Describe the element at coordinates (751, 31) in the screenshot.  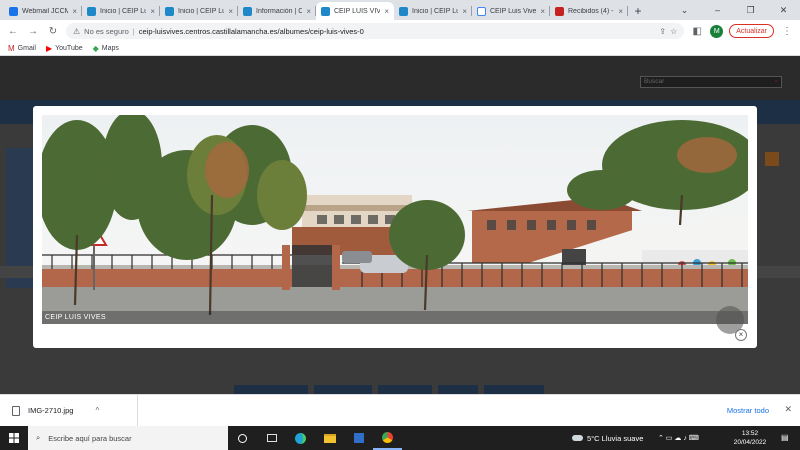
I see `update-button: Actualizar` at that location.